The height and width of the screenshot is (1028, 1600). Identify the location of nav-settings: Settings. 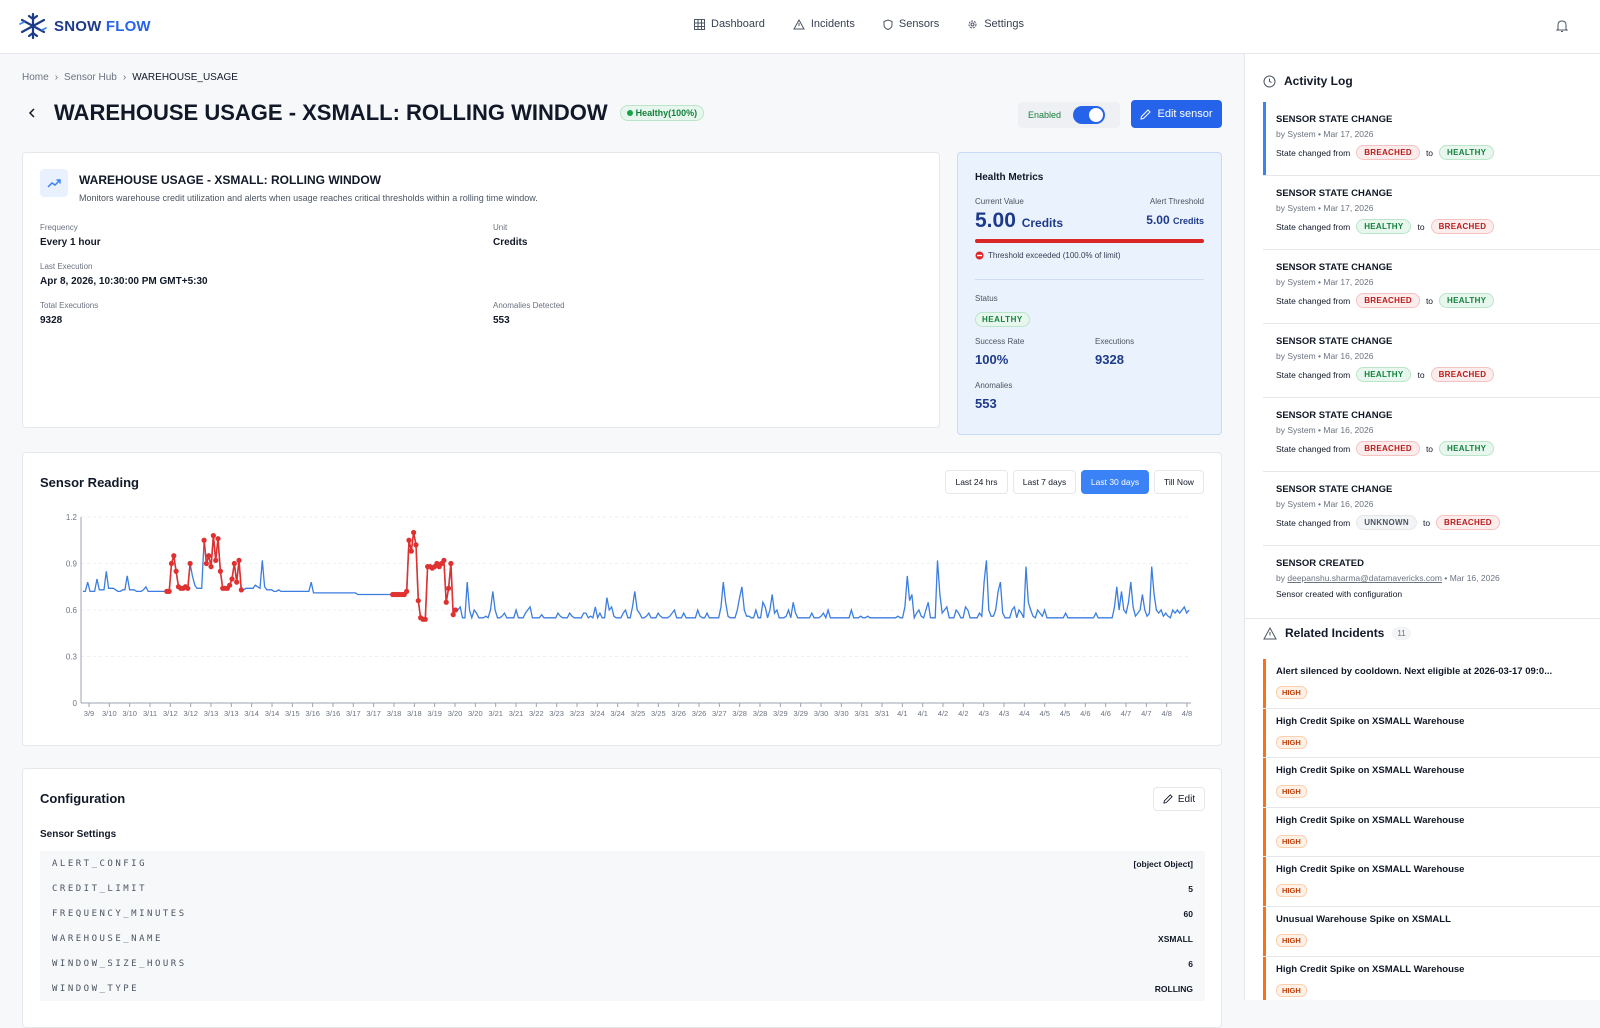
(995, 24).